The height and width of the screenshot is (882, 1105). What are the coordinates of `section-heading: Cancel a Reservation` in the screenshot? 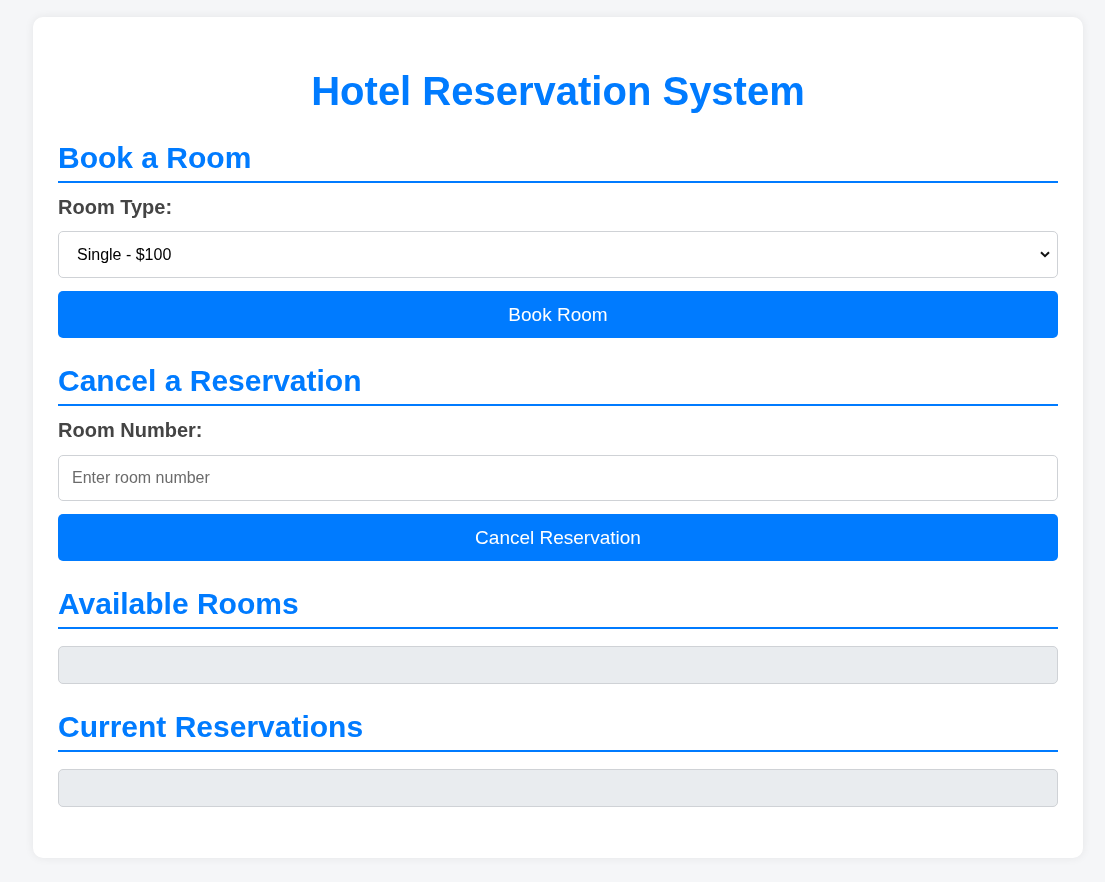 It's located at (210, 381).